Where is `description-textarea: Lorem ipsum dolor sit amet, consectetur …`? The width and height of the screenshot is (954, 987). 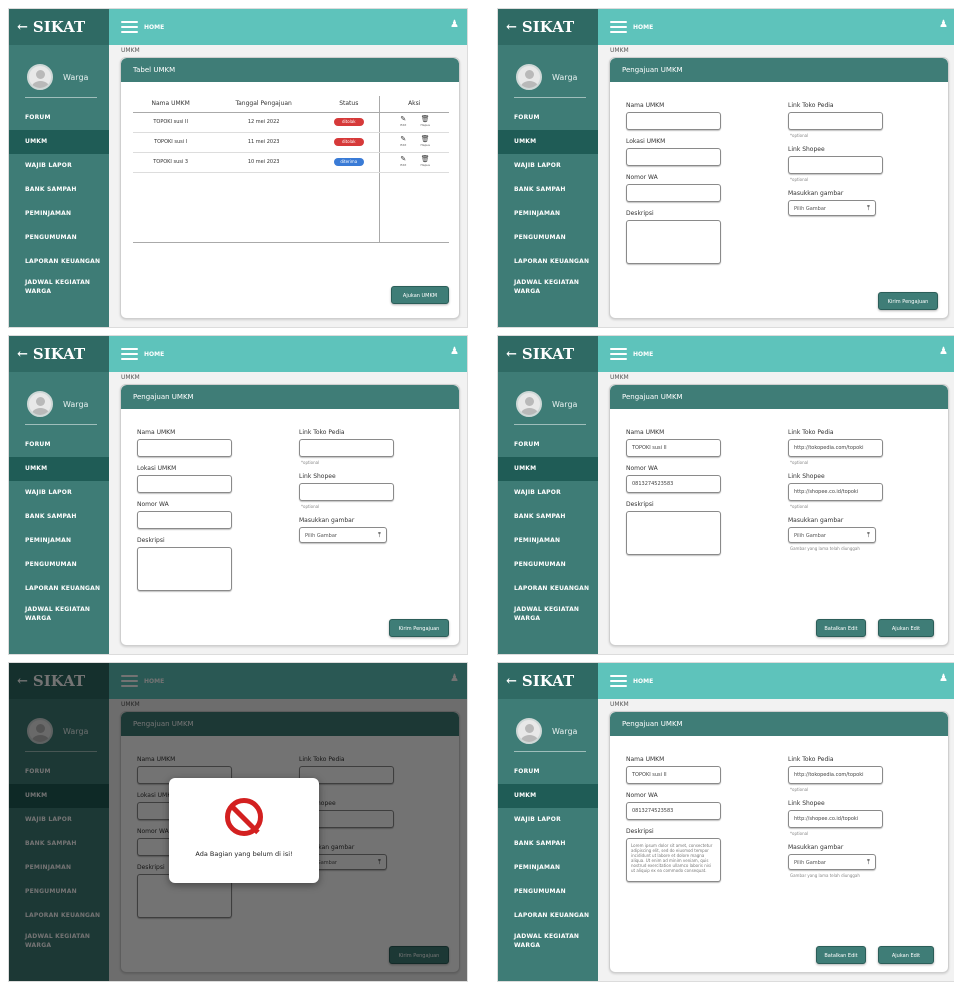 description-textarea: Lorem ipsum dolor sit amet, consectetur … is located at coordinates (673, 860).